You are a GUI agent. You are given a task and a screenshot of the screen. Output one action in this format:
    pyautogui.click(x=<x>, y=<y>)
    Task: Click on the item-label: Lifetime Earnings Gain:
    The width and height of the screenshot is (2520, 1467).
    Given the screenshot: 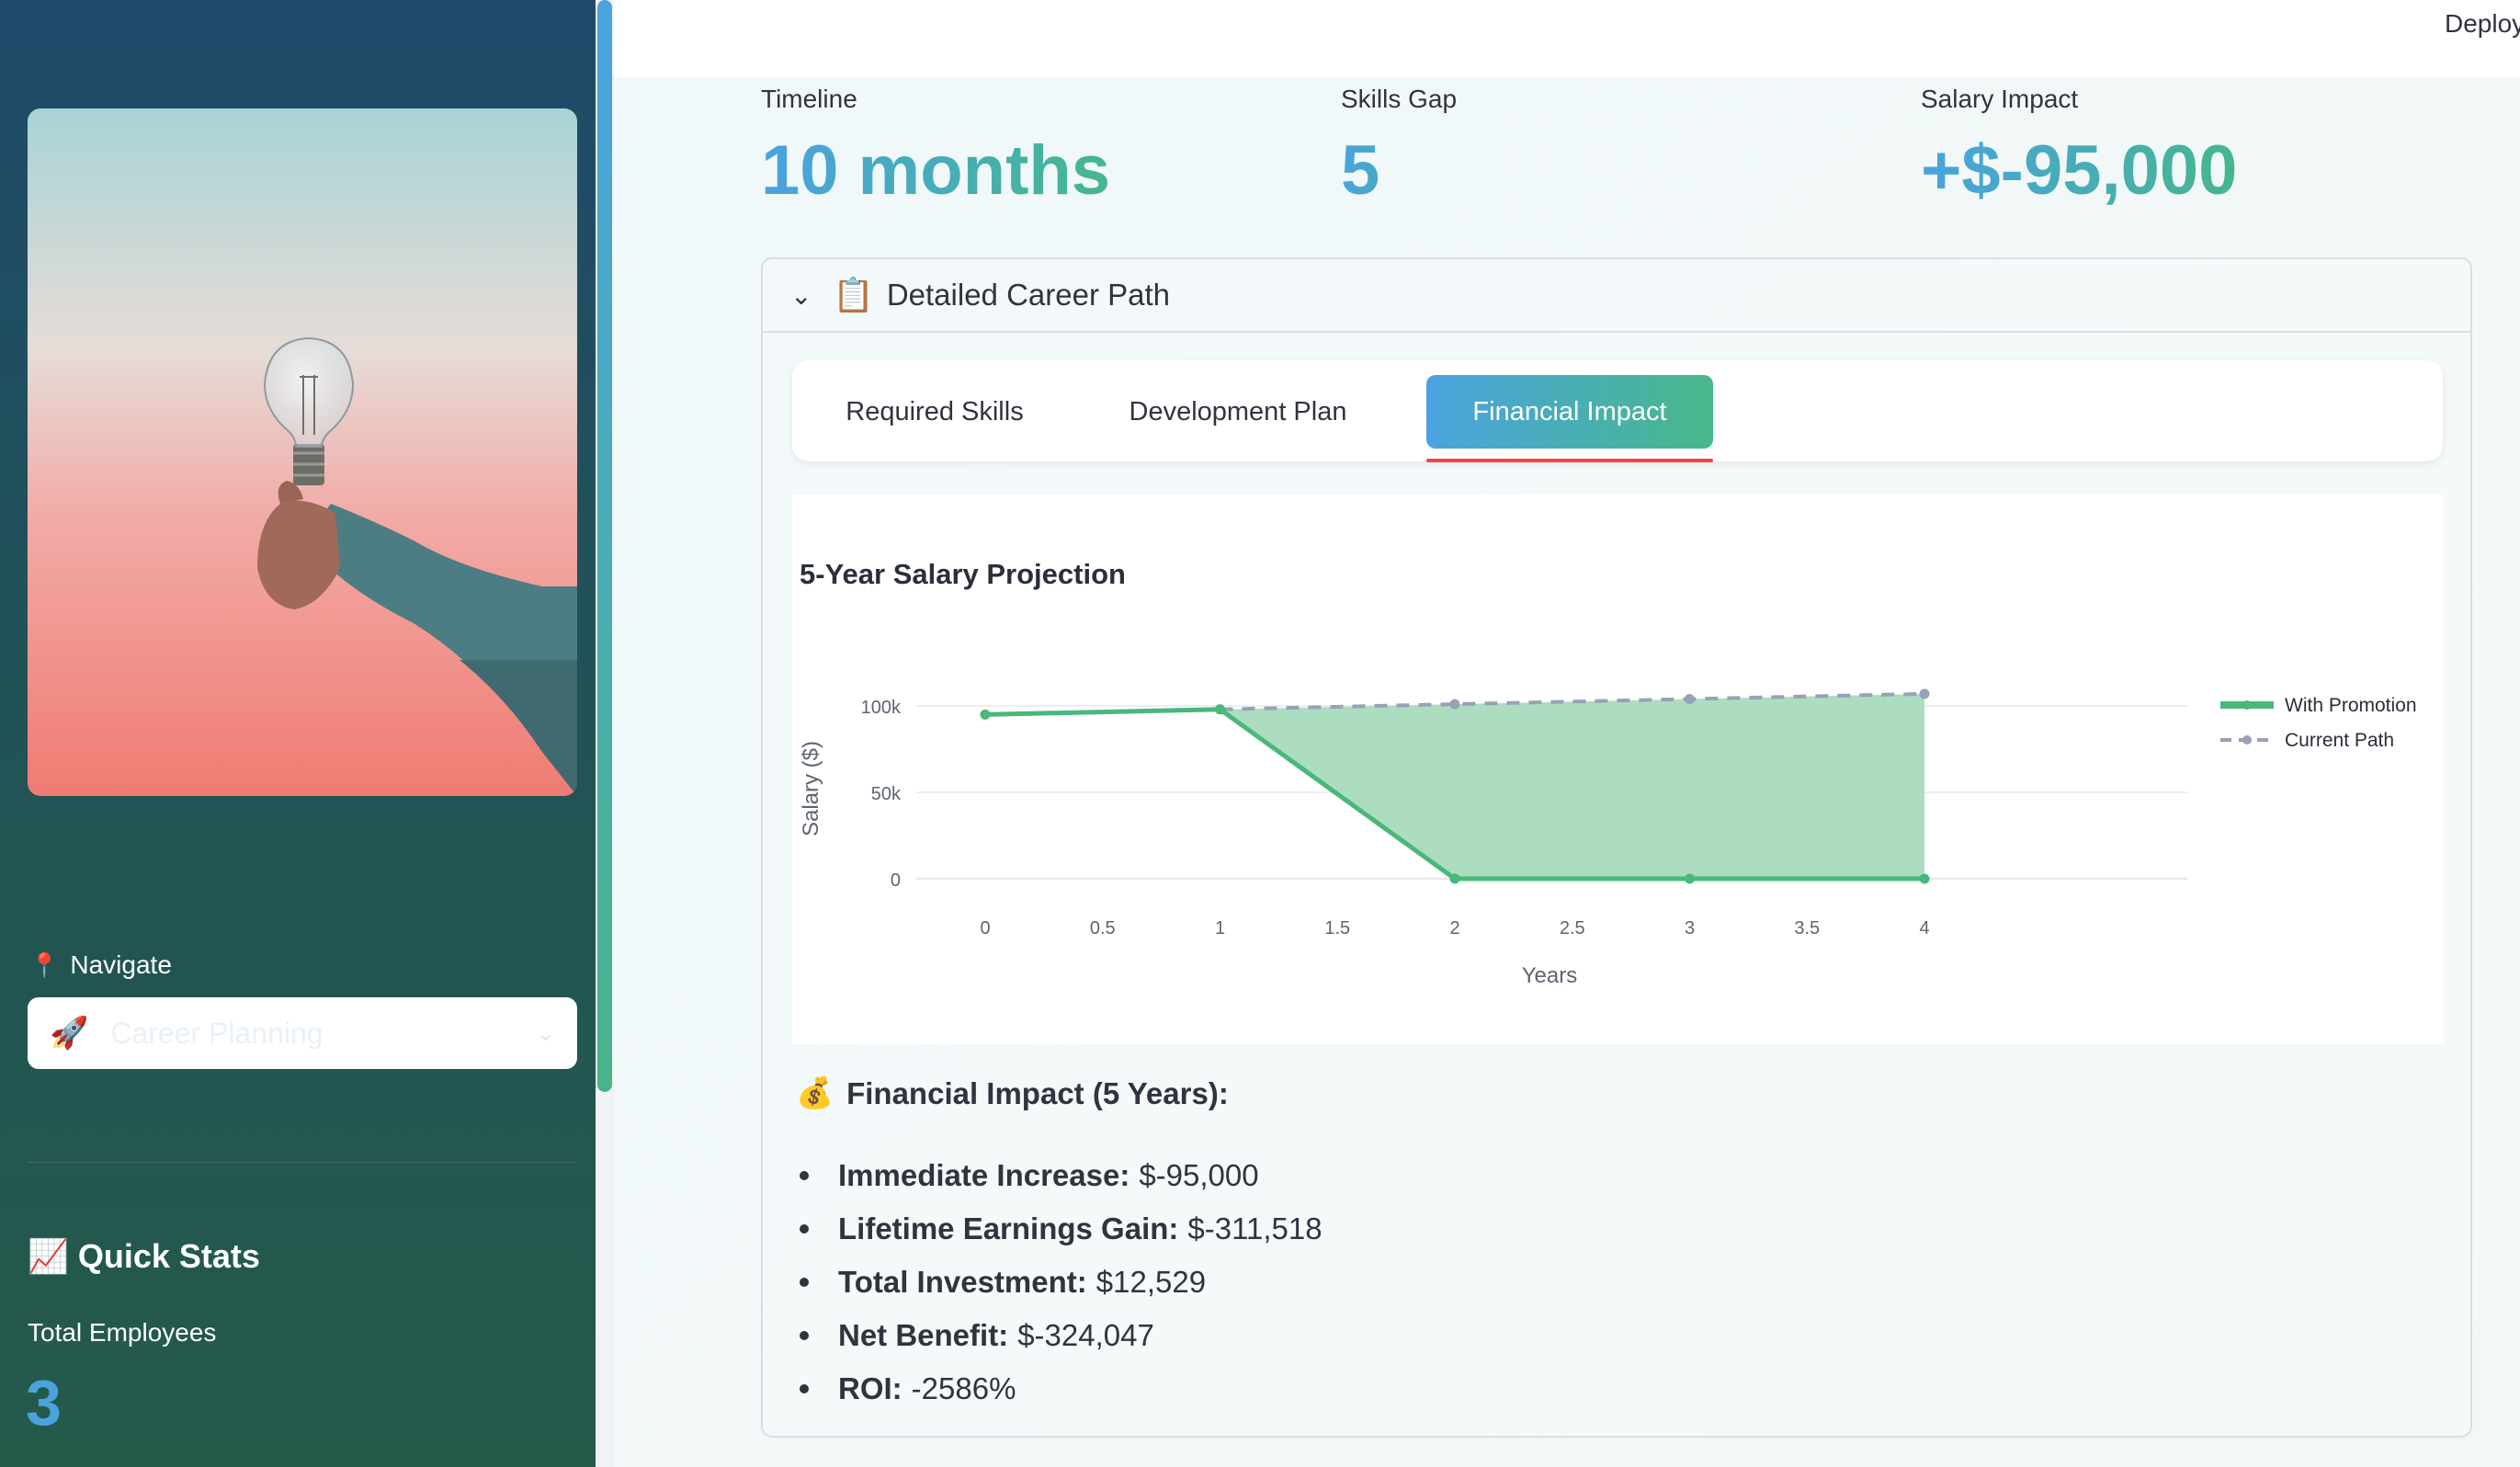 What is the action you would take?
    pyautogui.click(x=1008, y=1228)
    